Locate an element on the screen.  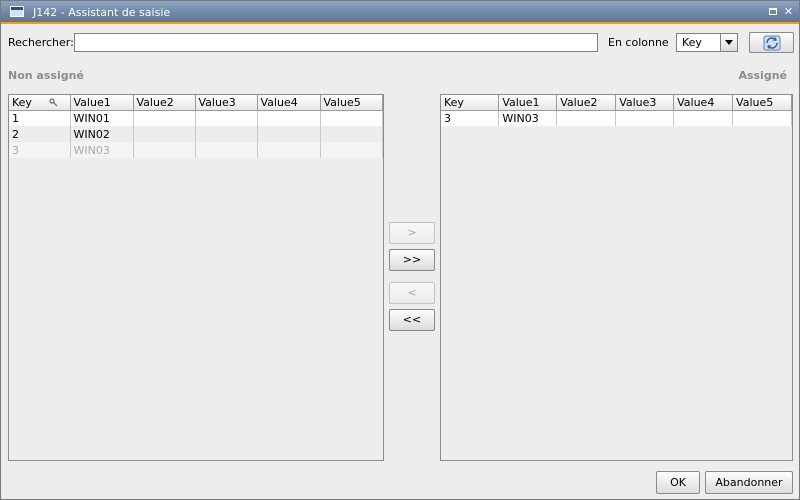
column-filter-value: Key is located at coordinates (692, 42).